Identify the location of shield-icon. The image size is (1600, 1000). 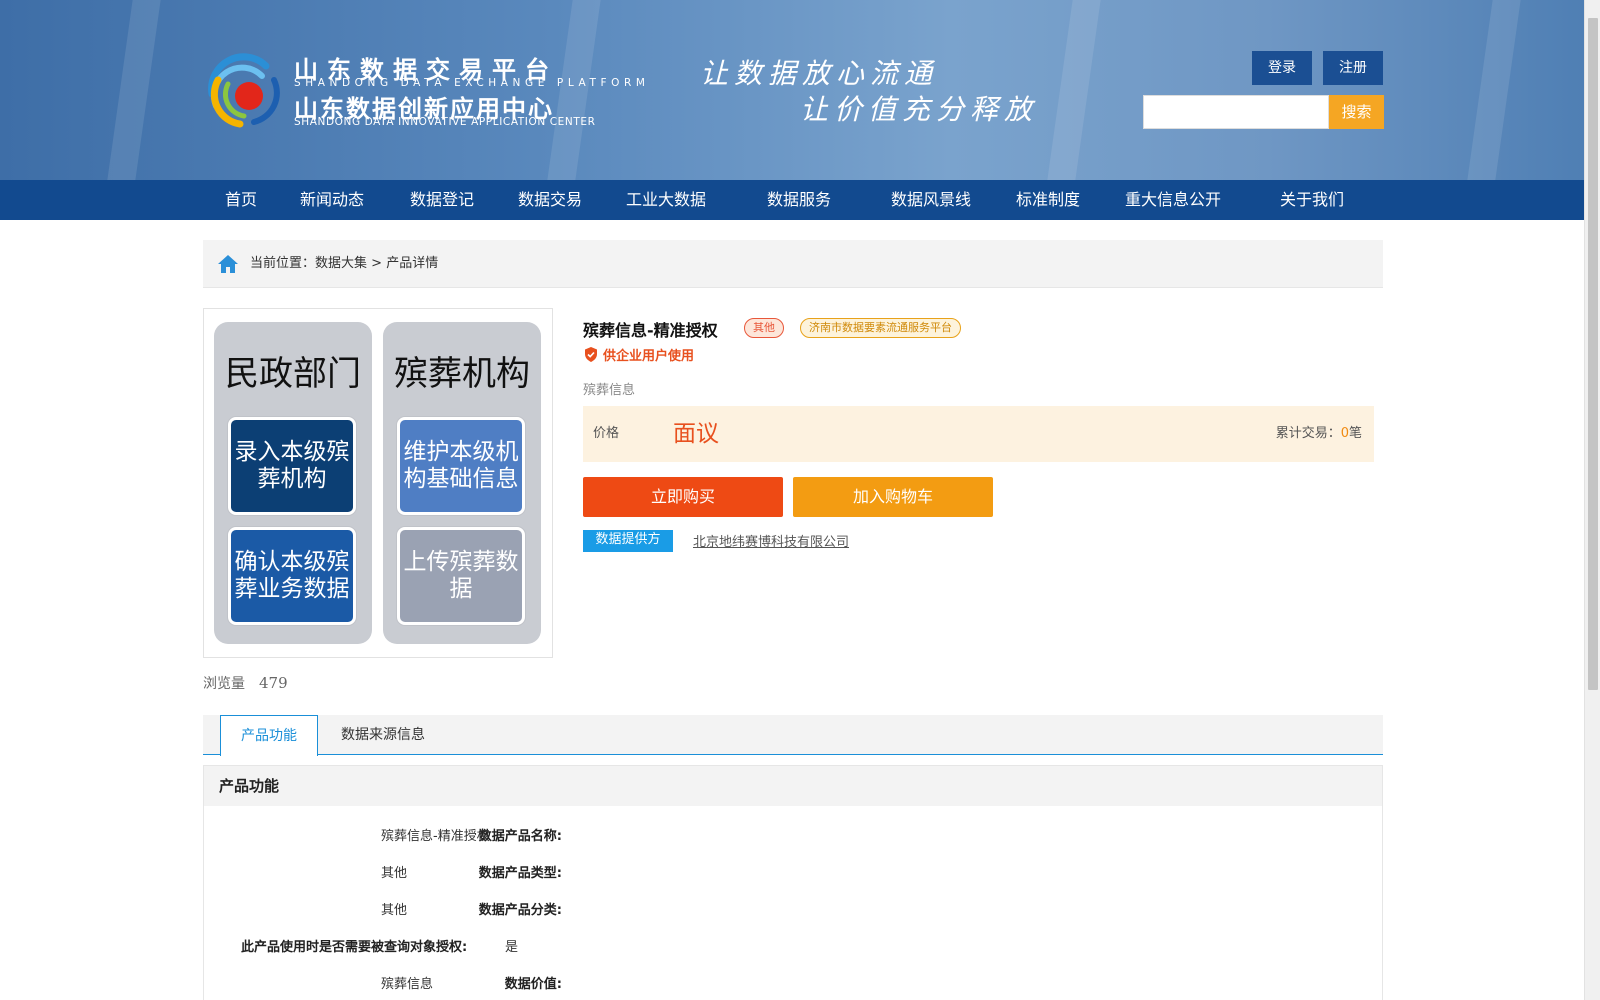
(591, 354).